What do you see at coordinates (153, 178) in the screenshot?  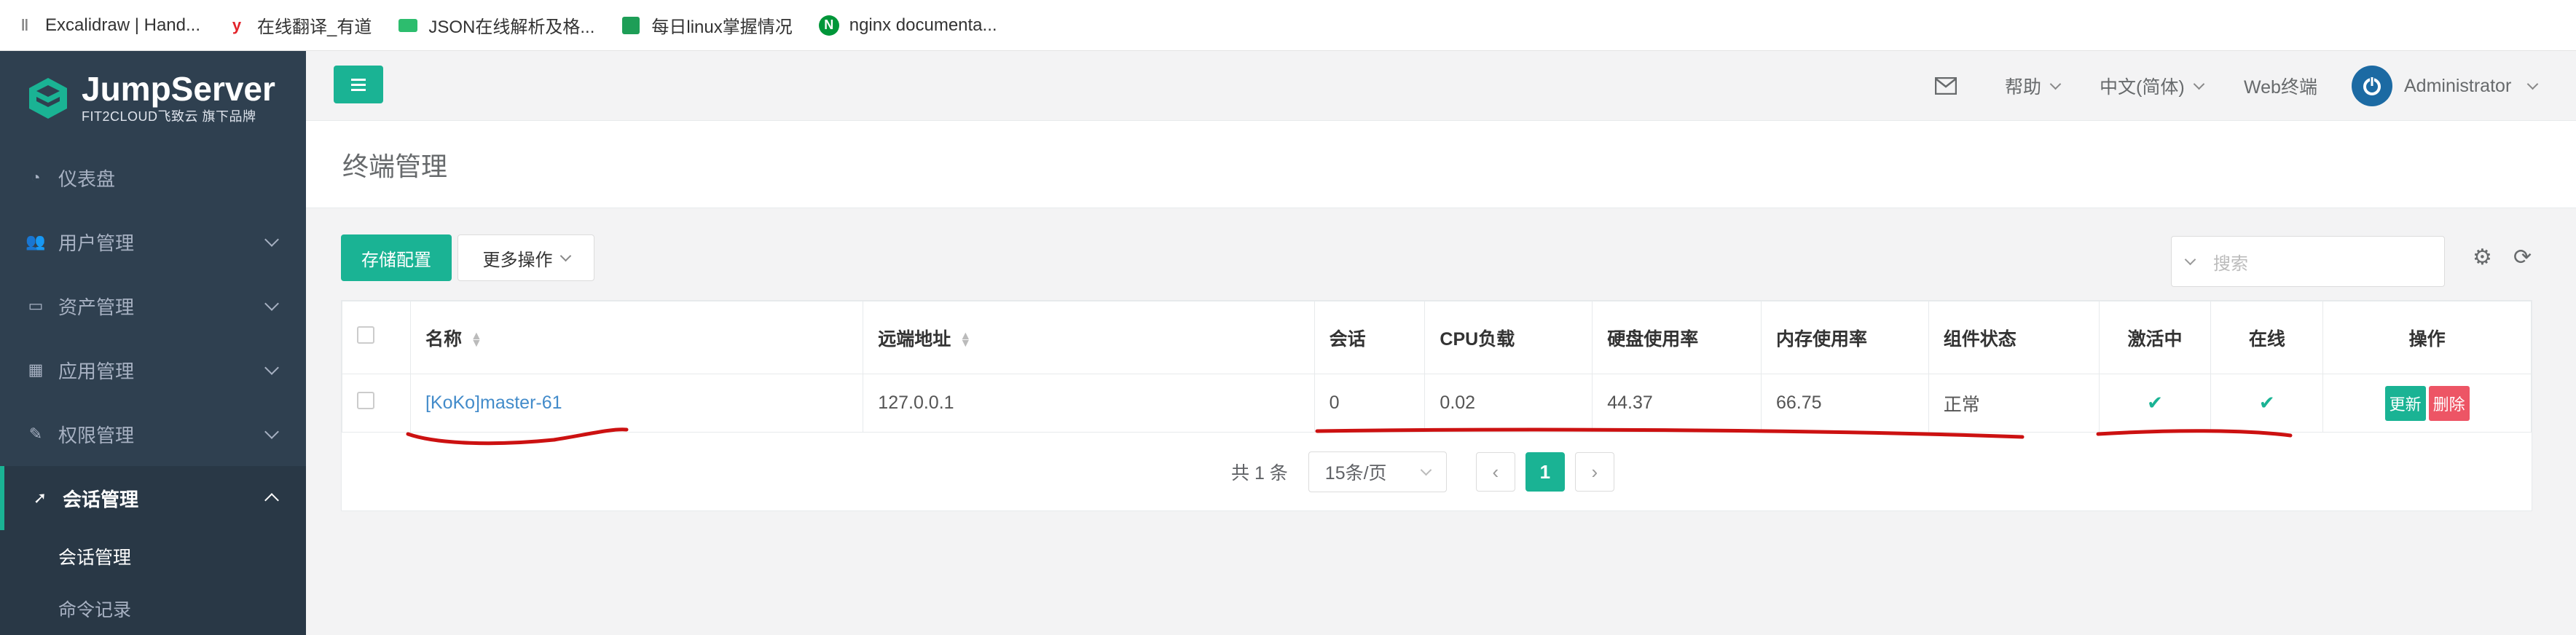 I see `sidebar-item-dashboard: ◔ 仪表盘` at bounding box center [153, 178].